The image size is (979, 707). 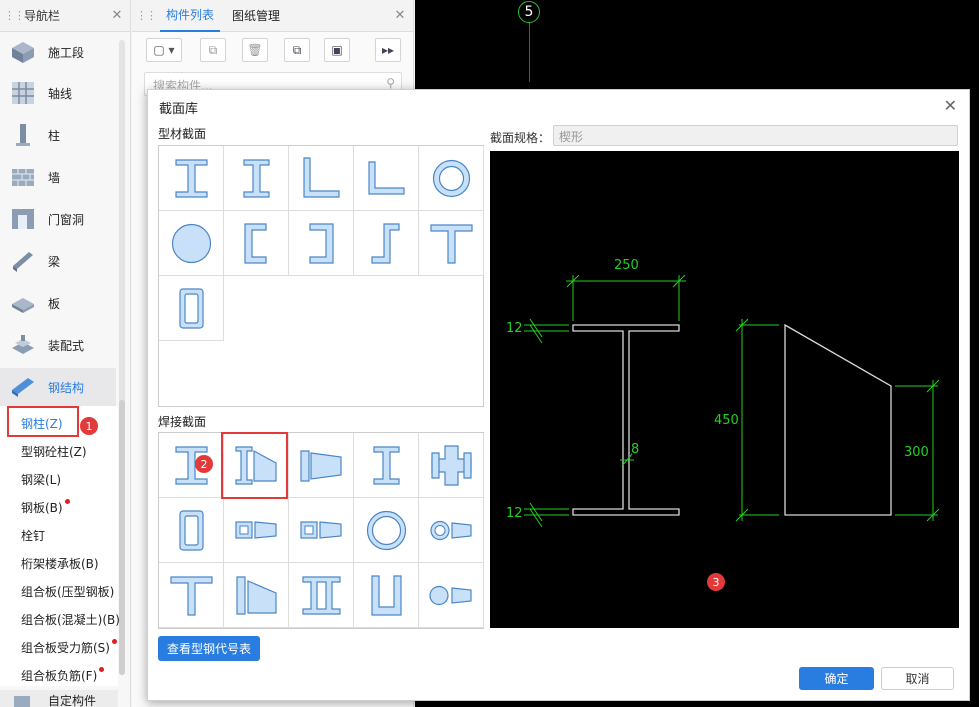 What do you see at coordinates (179, 109) in the screenshot?
I see `dialog-title: 截面库` at bounding box center [179, 109].